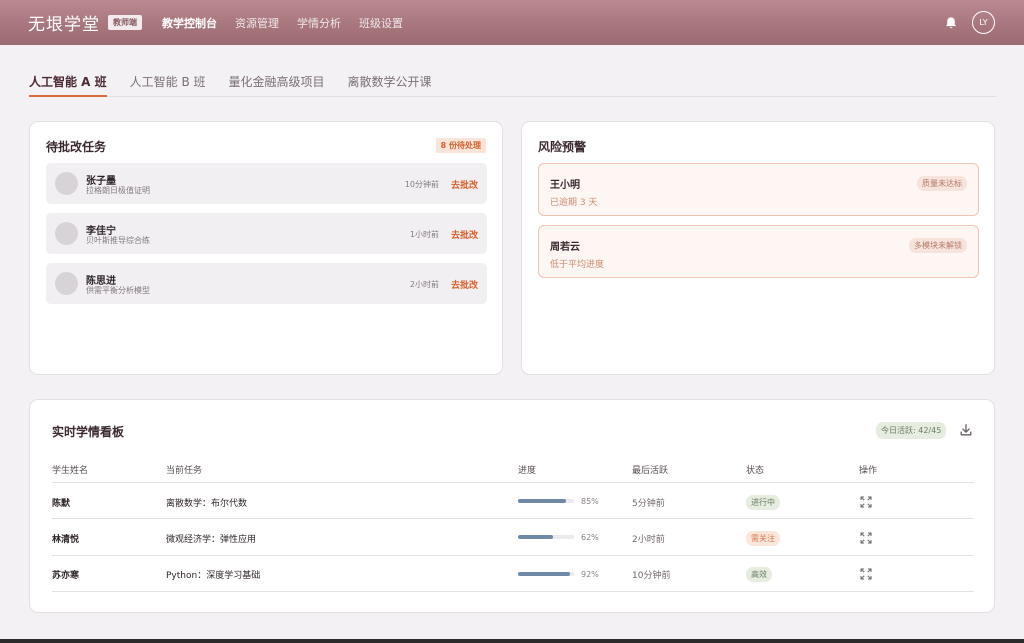  I want to click on role-badge: 教师端, so click(125, 22).